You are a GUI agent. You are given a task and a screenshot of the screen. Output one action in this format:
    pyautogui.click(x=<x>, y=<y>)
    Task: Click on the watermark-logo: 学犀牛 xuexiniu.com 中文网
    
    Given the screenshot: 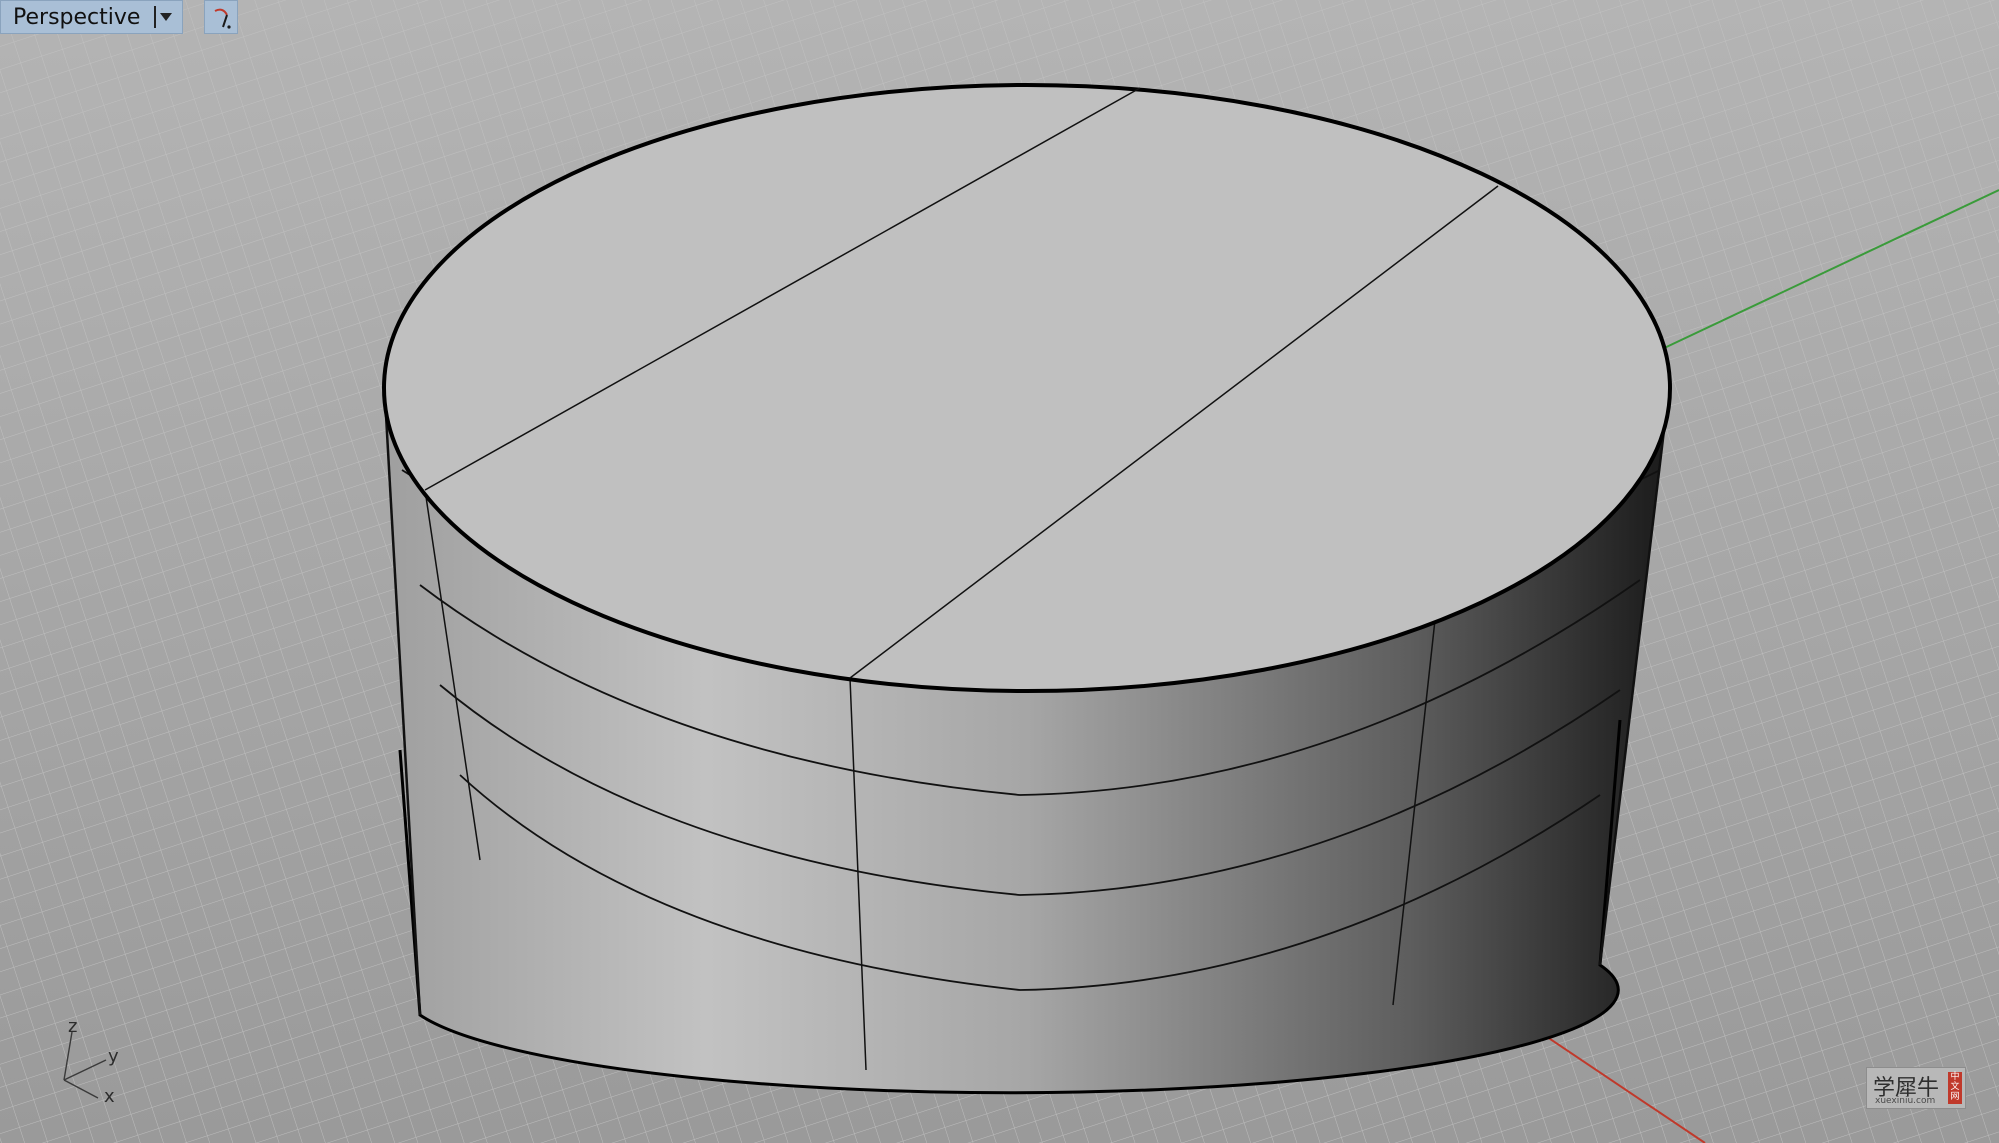 What is the action you would take?
    pyautogui.click(x=1916, y=1088)
    